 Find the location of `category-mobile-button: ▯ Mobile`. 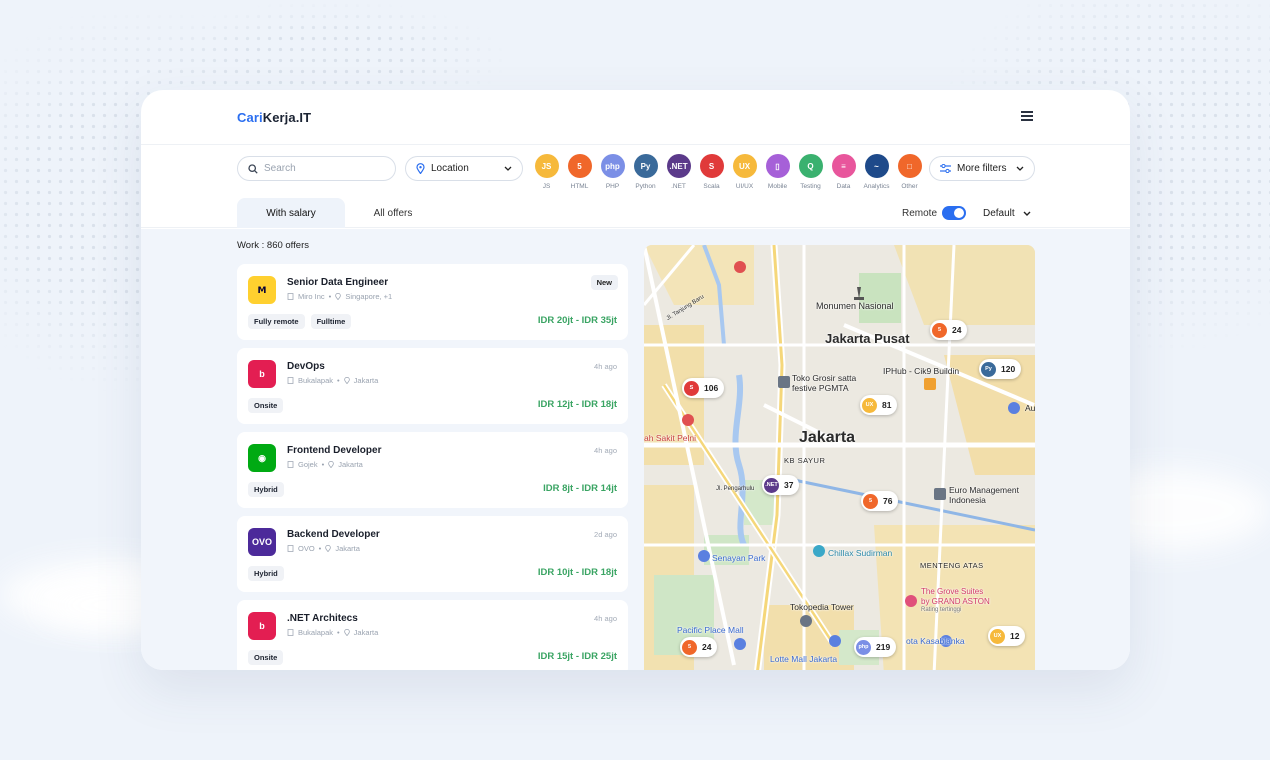

category-mobile-button: ▯ Mobile is located at coordinates (777, 172).